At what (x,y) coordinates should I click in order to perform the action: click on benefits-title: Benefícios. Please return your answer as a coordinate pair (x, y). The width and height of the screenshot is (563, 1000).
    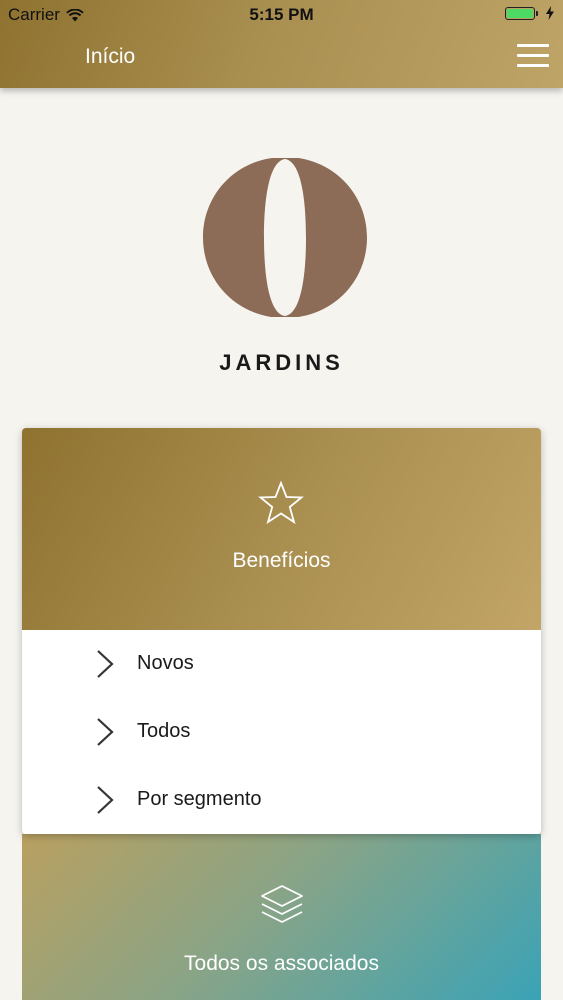
    Looking at the image, I should click on (281, 560).